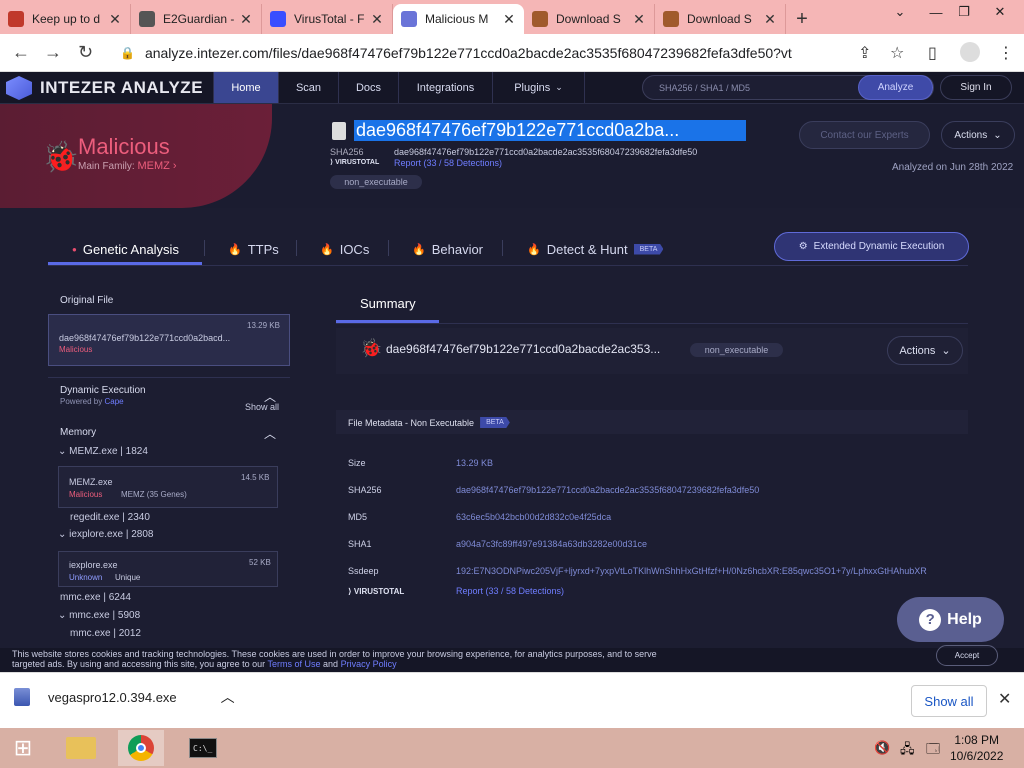  Describe the element at coordinates (308, 87) in the screenshot. I see `nav-scan: Scan` at that location.